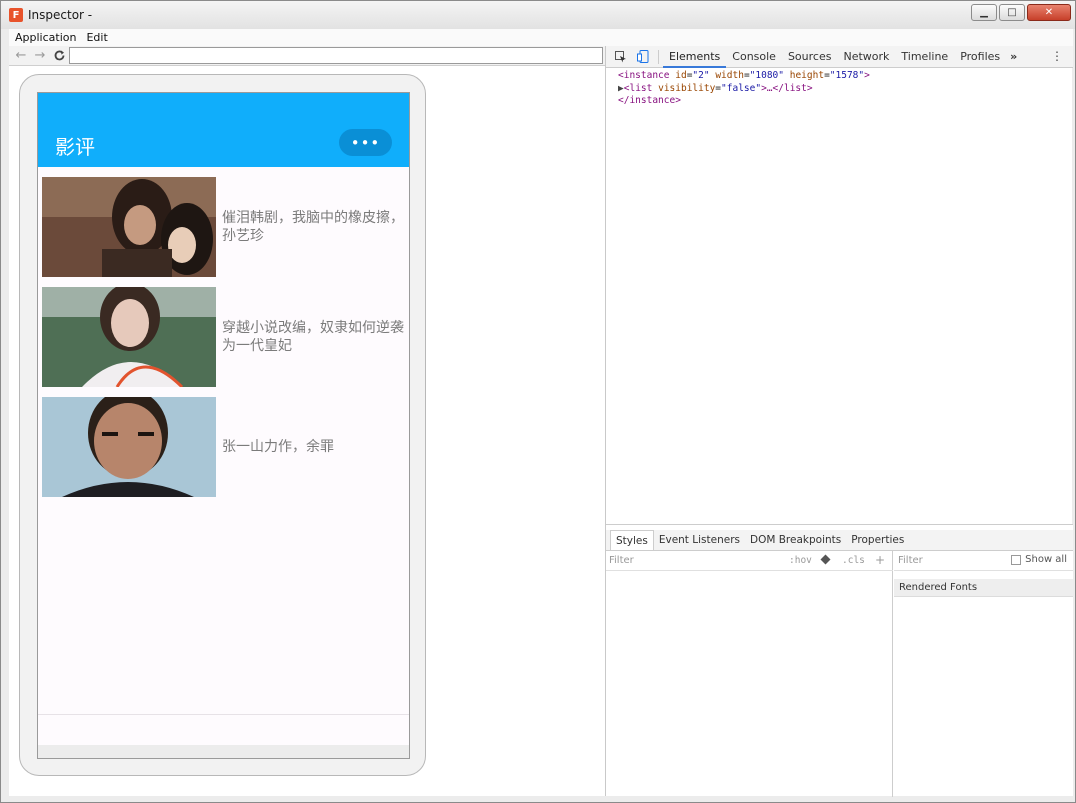  What do you see at coordinates (880, 560) in the screenshot?
I see `new-style-rule-icon: +` at bounding box center [880, 560].